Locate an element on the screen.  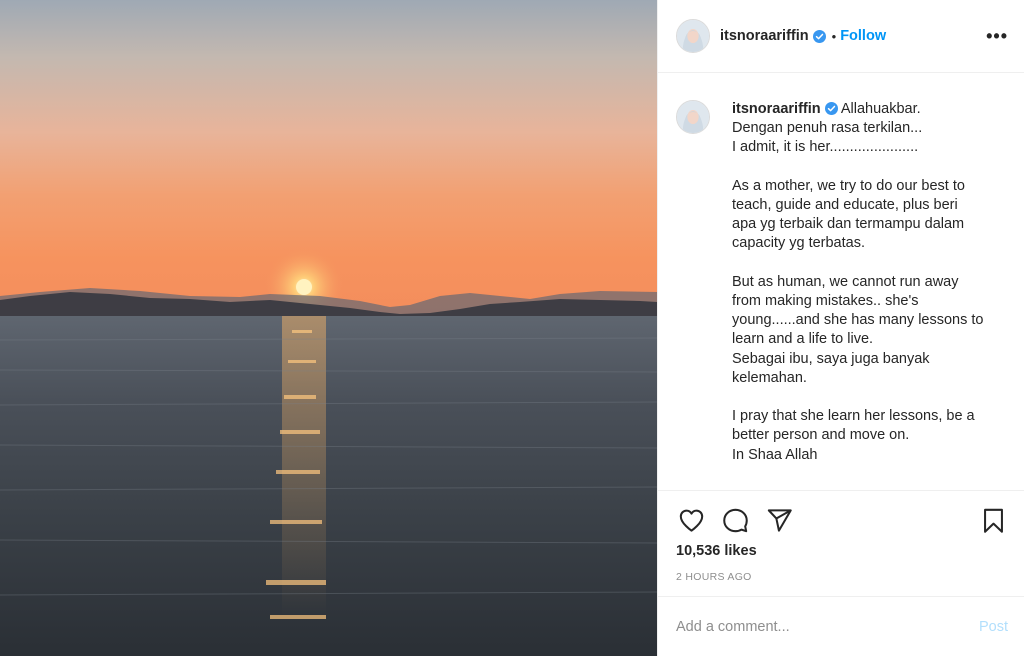
like-button is located at coordinates (691, 520).